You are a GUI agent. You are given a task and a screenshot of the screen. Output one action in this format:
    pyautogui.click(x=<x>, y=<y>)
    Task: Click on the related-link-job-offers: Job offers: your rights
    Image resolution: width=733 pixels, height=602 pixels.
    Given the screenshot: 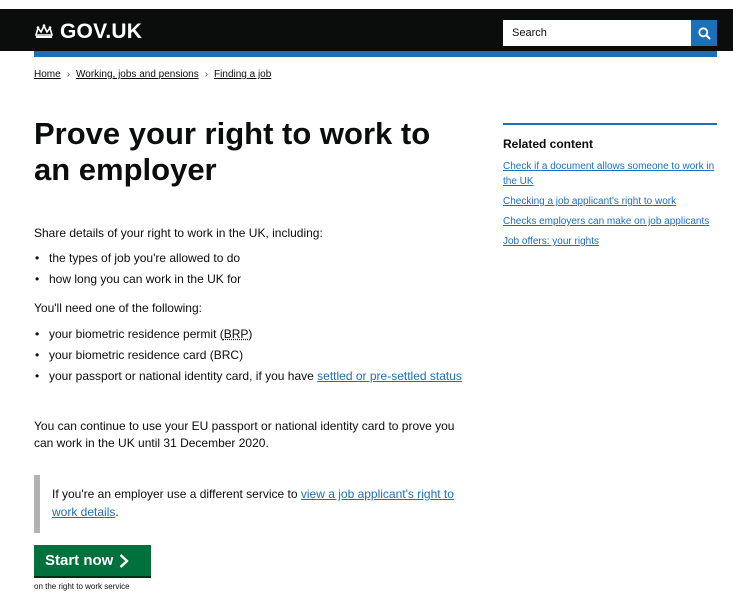 What is the action you would take?
    pyautogui.click(x=551, y=241)
    